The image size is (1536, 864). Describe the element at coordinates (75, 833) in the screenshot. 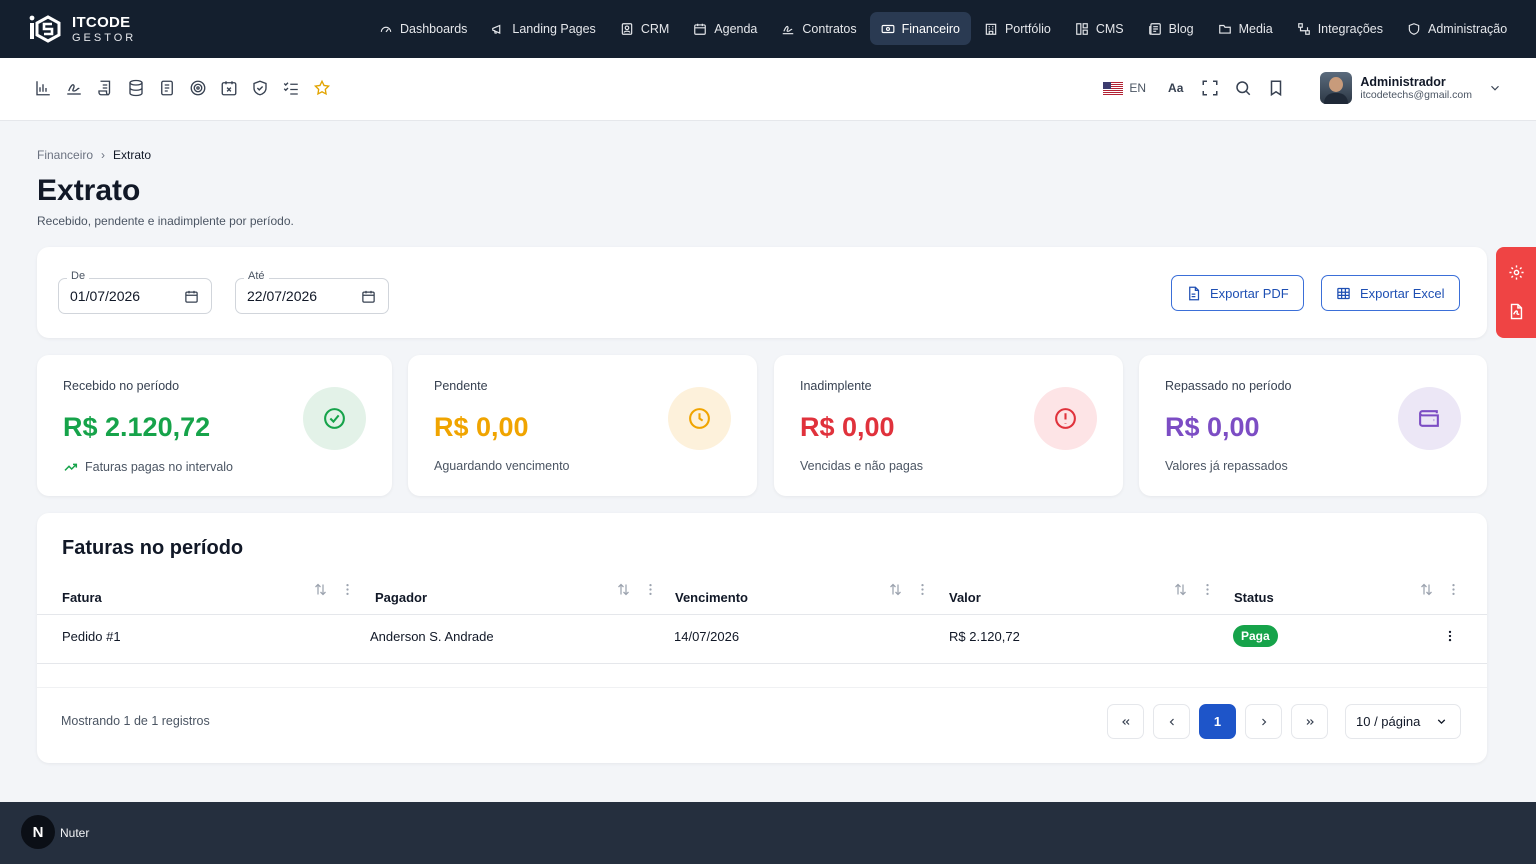

I see `nuter-label: Nuter` at that location.